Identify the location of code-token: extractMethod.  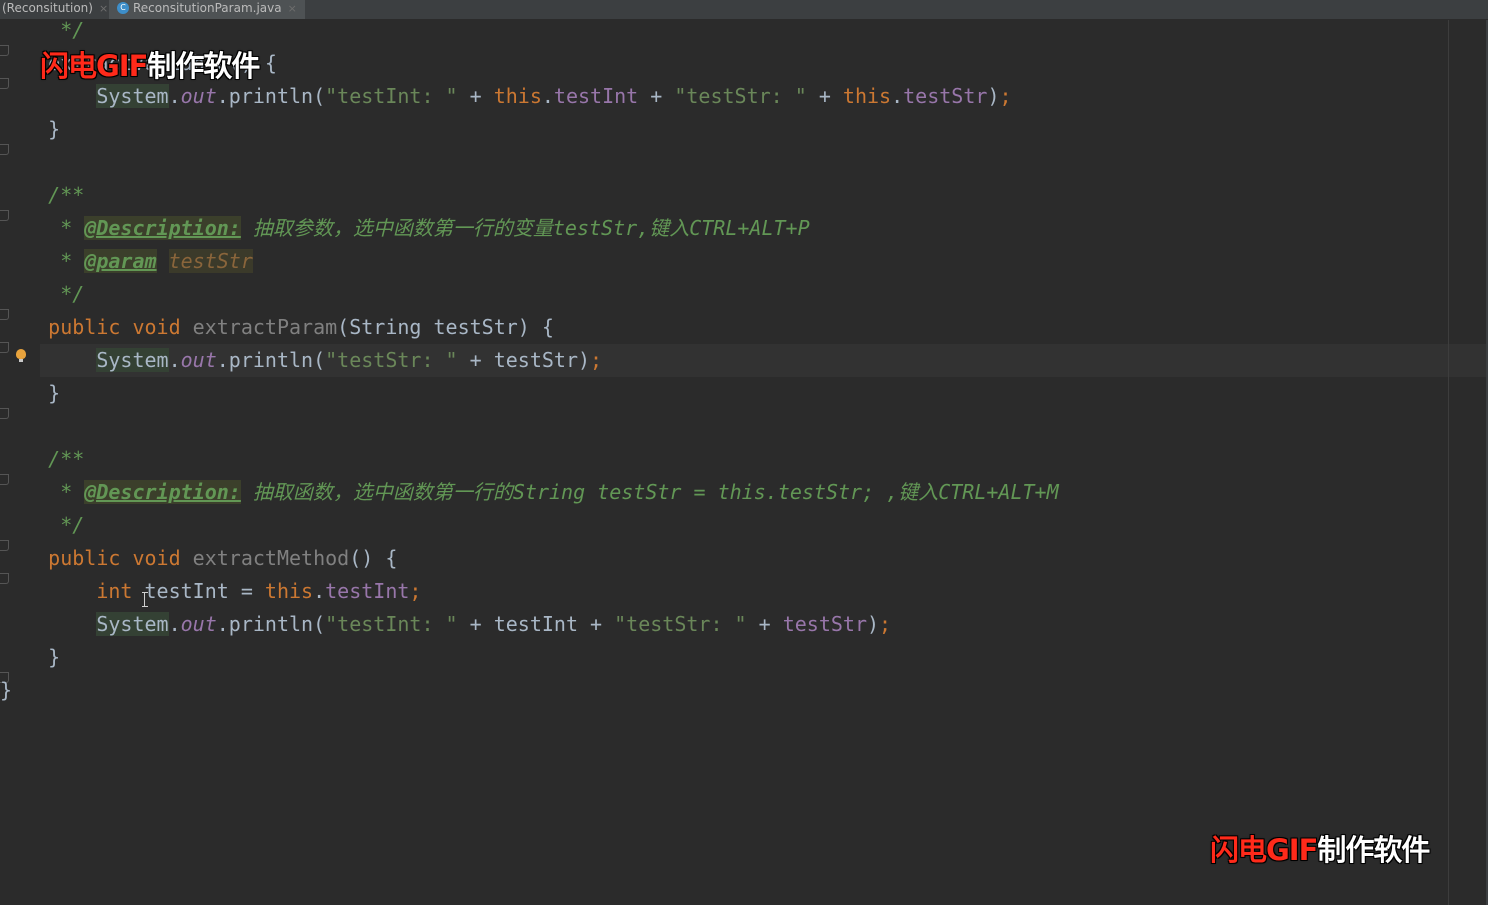
(271, 558).